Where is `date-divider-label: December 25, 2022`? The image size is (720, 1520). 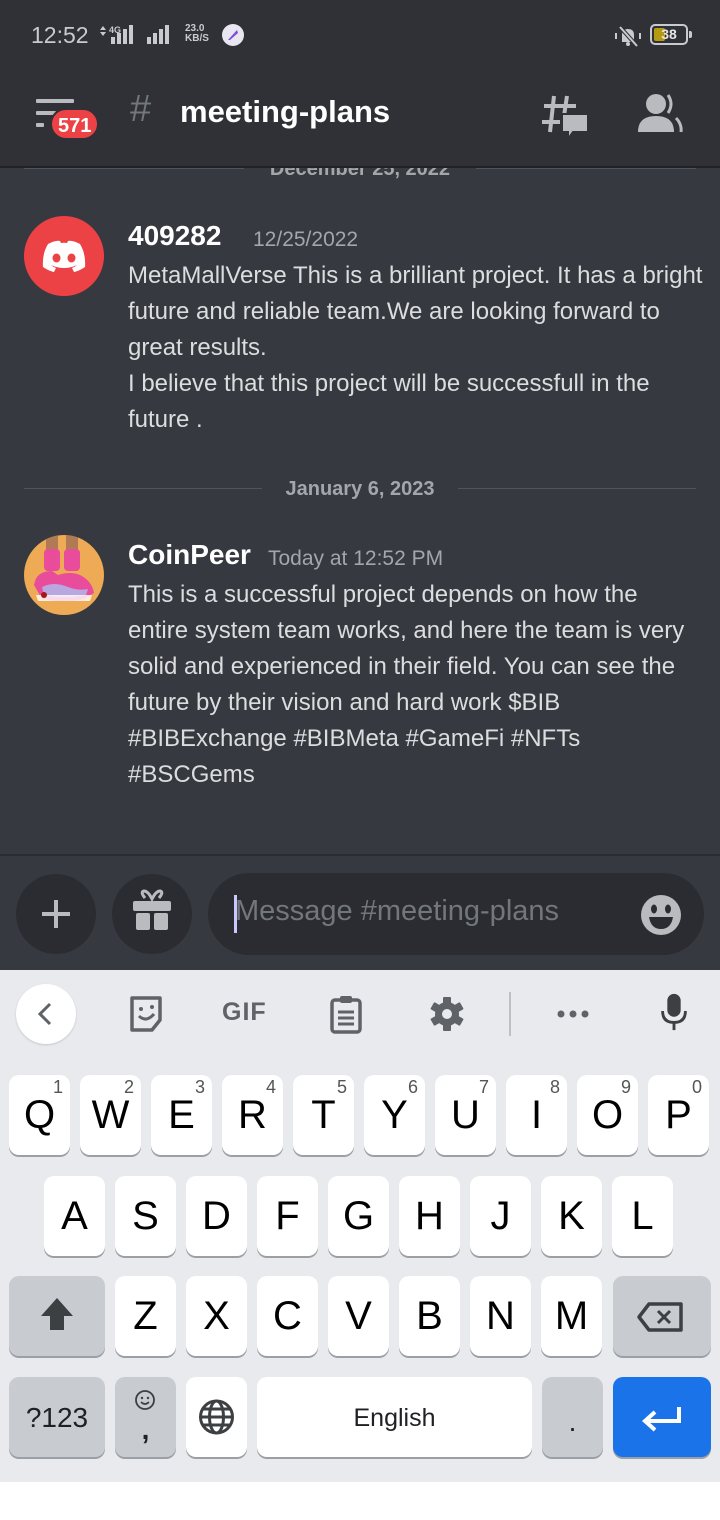 date-divider-label: December 25, 2022 is located at coordinates (360, 174).